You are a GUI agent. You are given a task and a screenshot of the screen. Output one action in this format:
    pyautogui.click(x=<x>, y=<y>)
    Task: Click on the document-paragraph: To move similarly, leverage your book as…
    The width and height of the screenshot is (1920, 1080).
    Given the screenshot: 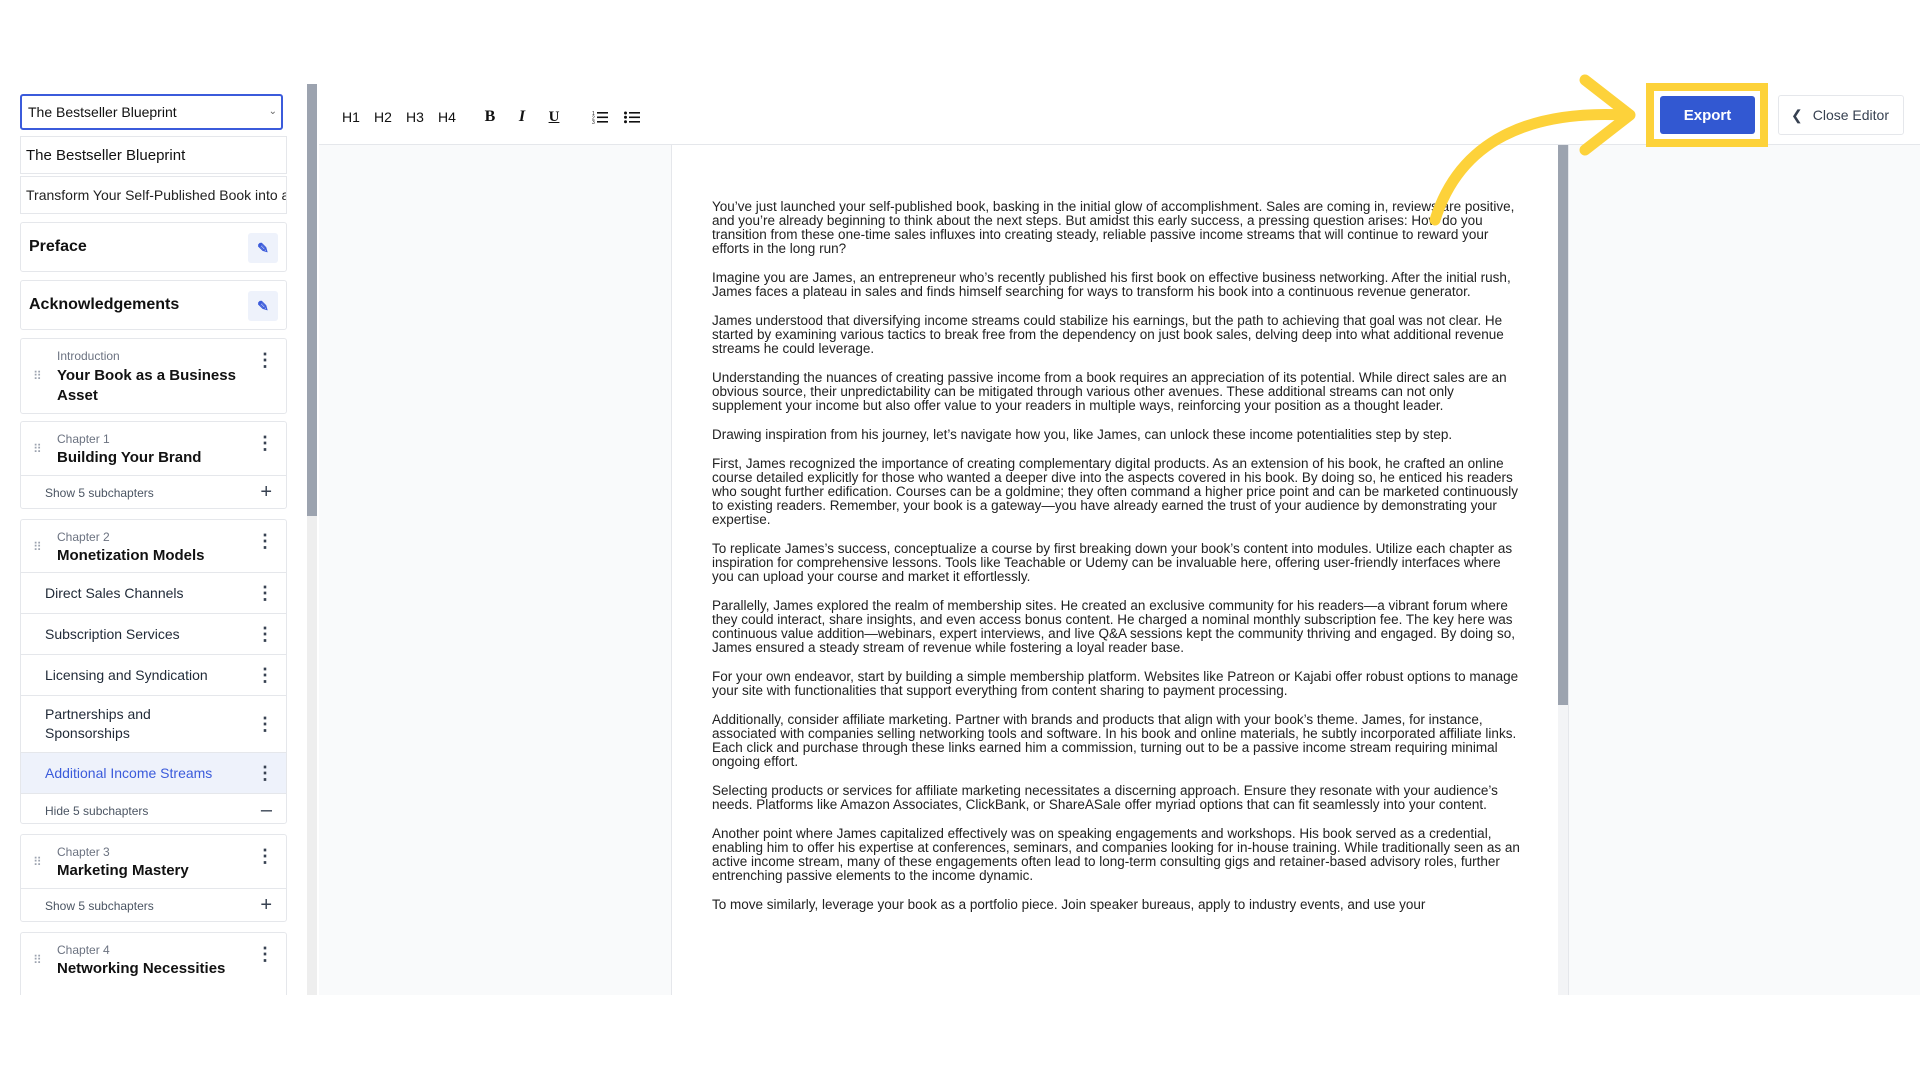 What is the action you would take?
    pyautogui.click(x=1117, y=905)
    